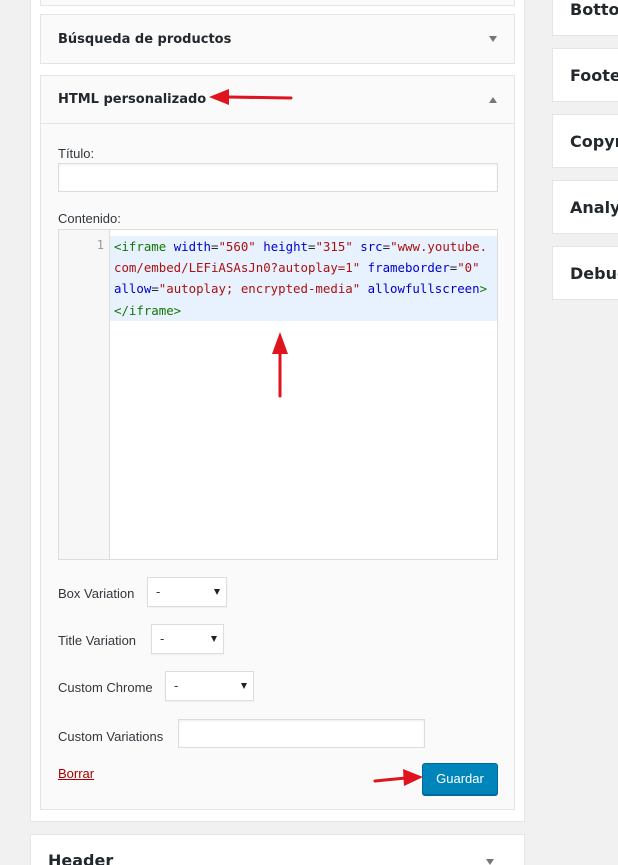 This screenshot has height=865, width=618. What do you see at coordinates (187, 639) in the screenshot?
I see `title-variation-select: -` at bounding box center [187, 639].